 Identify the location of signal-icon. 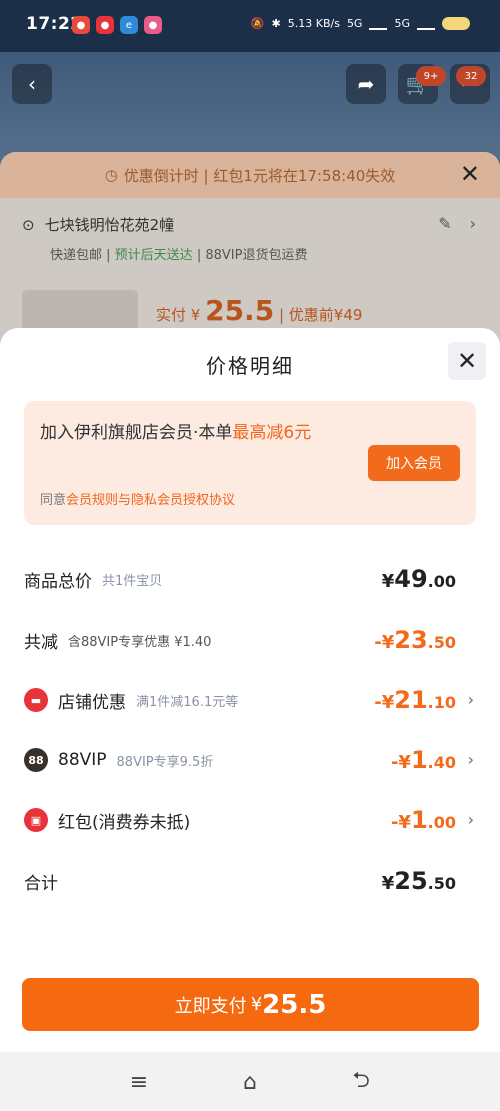
(378, 23).